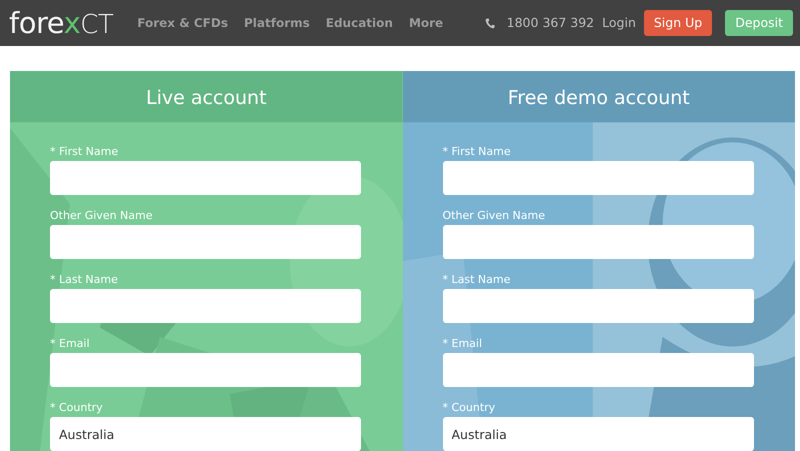  I want to click on panel-title: Free demo account, so click(599, 98).